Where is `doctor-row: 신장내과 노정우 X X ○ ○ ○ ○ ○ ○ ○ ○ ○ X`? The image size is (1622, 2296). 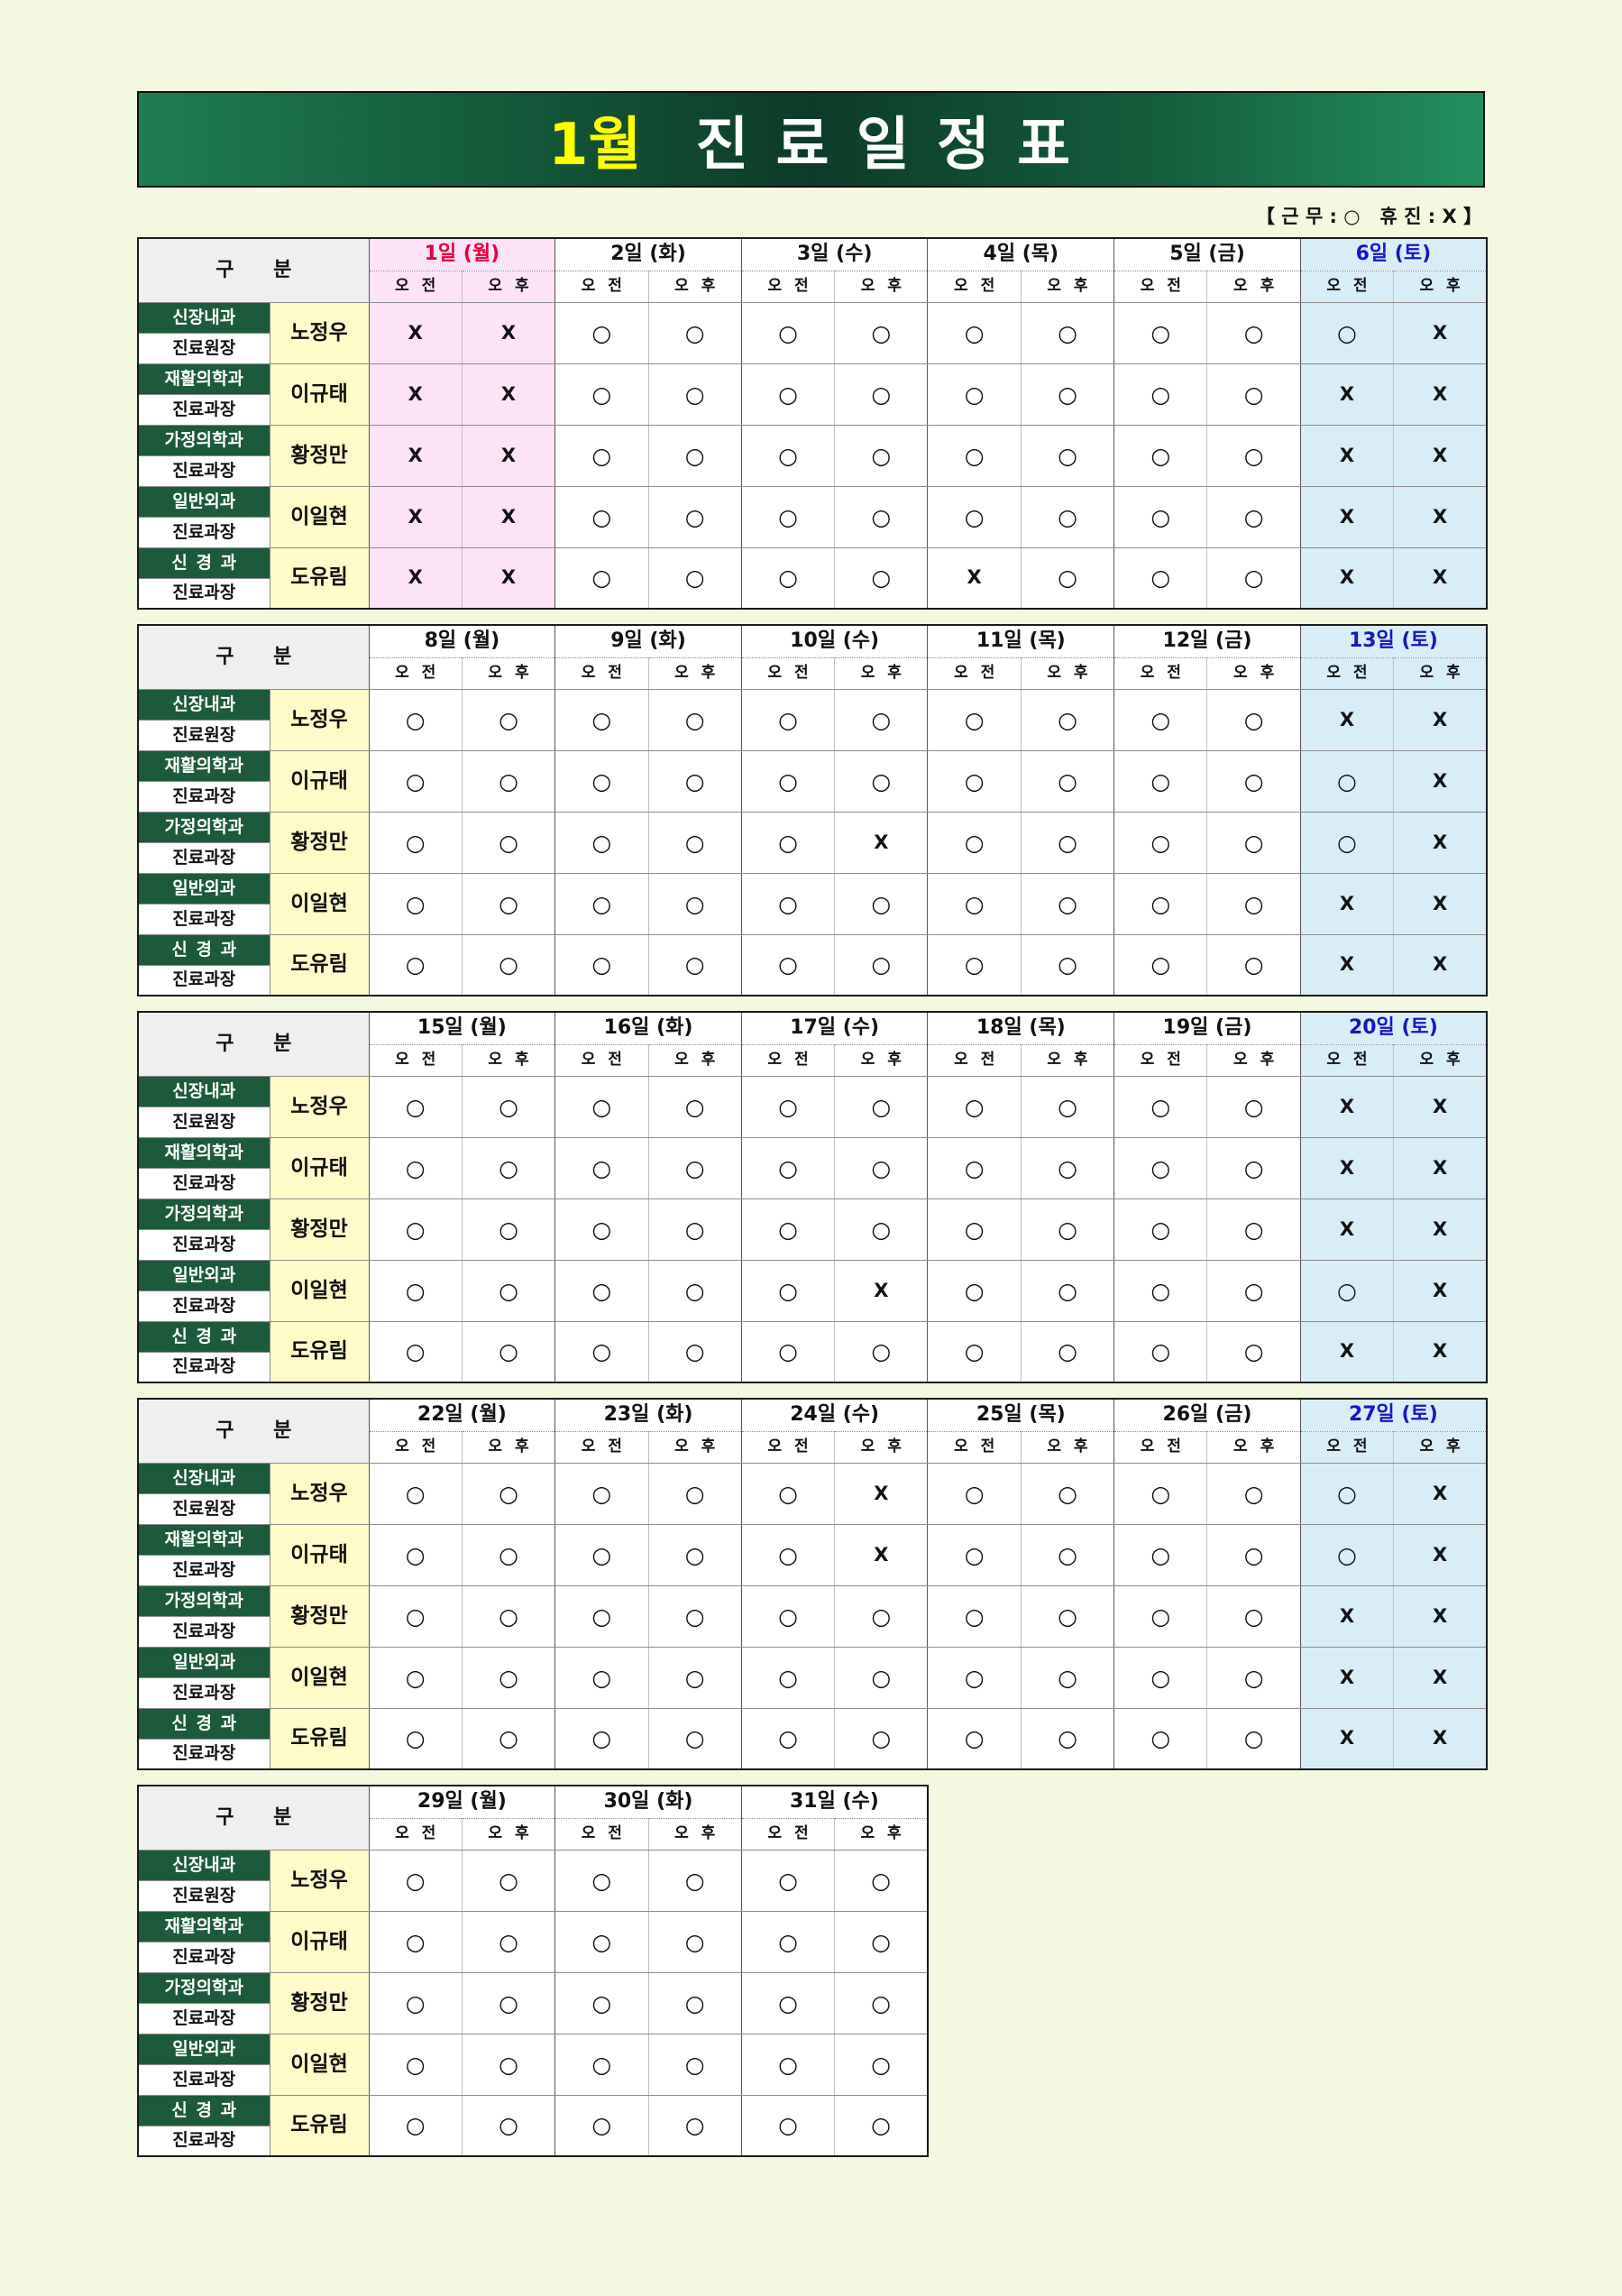 doctor-row: 신장내과 노정우 X X ○ ○ ○ ○ ○ ○ ○ ○ ○ X is located at coordinates (812, 332).